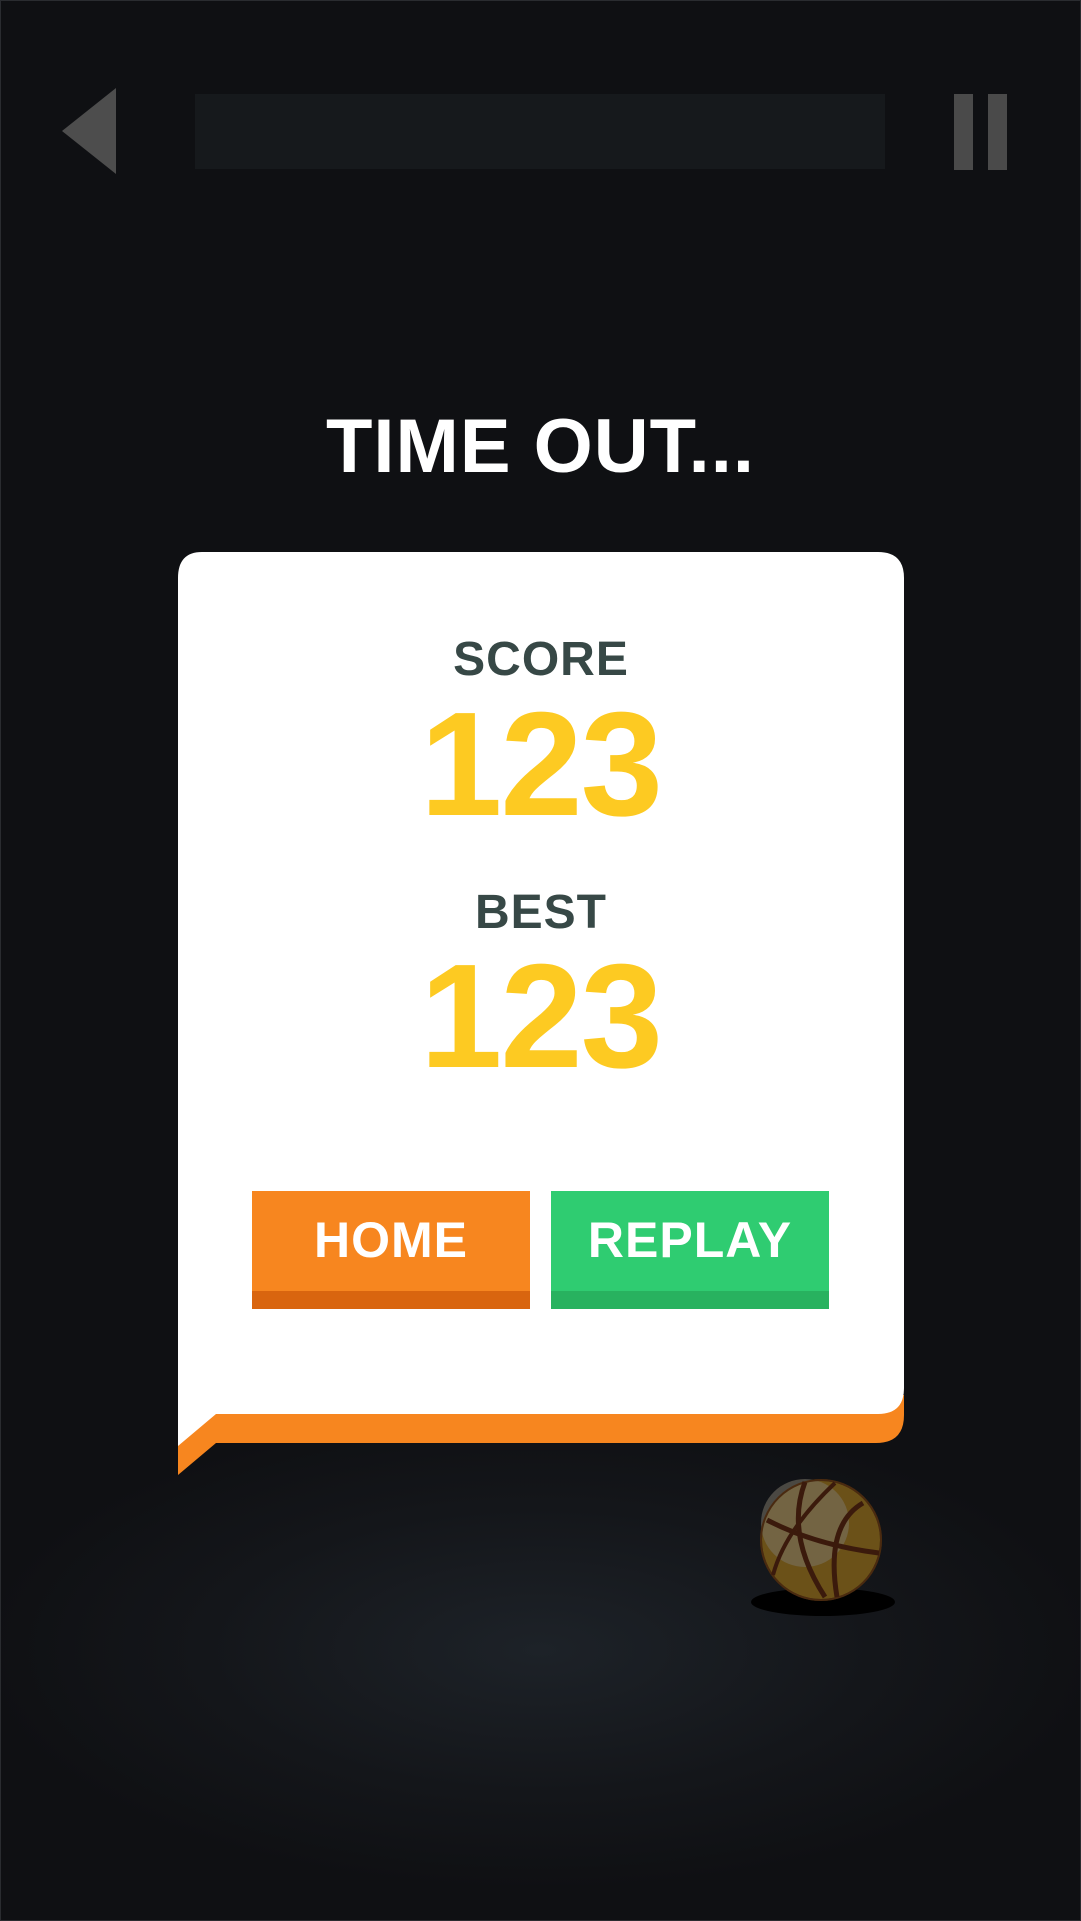  I want to click on back-button, so click(95, 131).